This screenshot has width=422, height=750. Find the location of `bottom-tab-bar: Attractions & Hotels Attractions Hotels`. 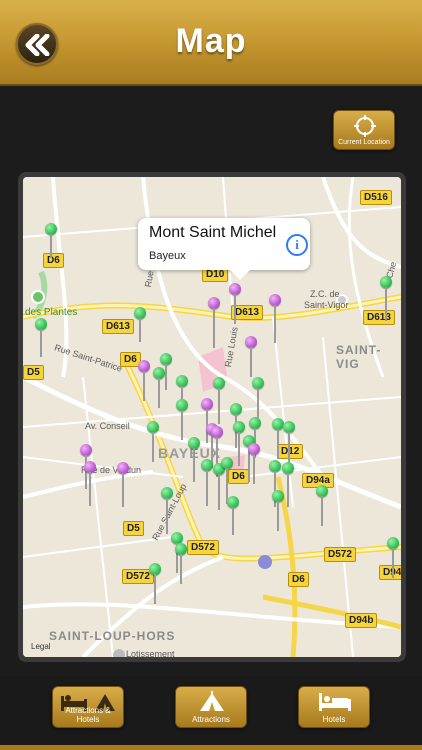

bottom-tab-bar: Attractions & Hotels Attractions Hotels is located at coordinates (211, 713).